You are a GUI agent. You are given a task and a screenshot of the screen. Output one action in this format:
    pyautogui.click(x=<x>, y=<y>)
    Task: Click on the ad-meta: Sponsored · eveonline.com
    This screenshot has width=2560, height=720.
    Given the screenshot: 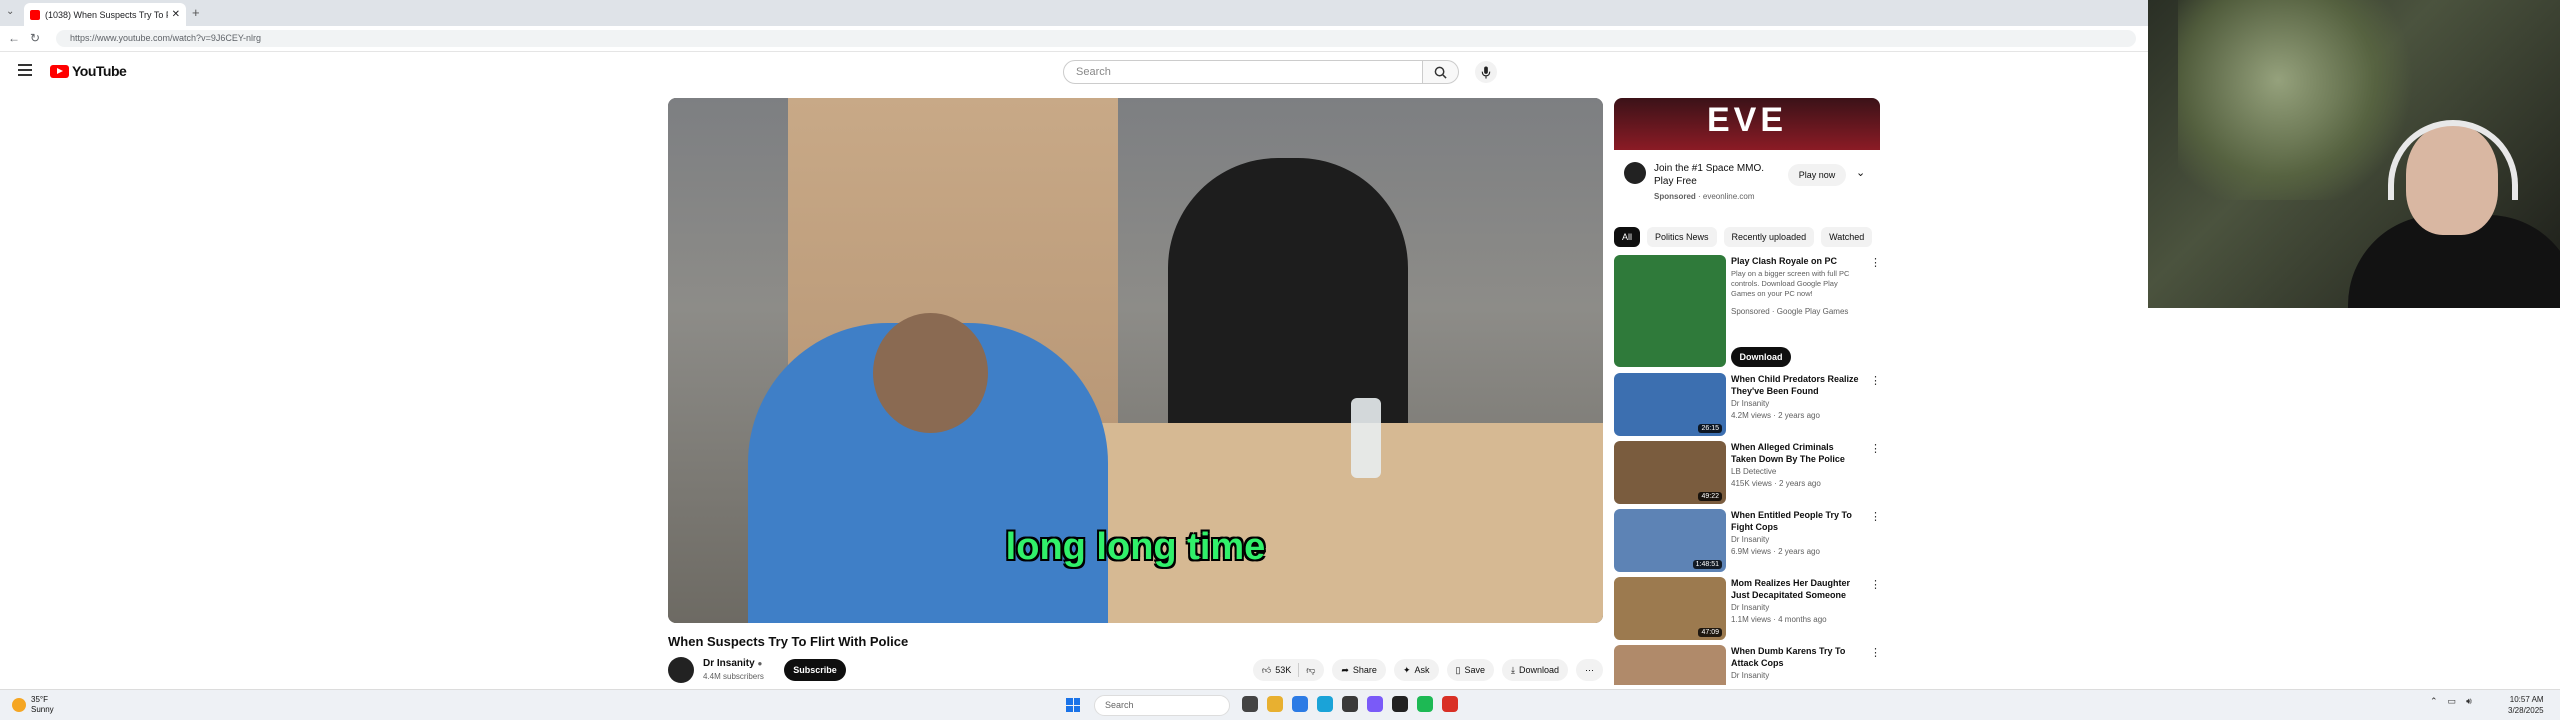 What is the action you would take?
    pyautogui.click(x=1704, y=196)
    